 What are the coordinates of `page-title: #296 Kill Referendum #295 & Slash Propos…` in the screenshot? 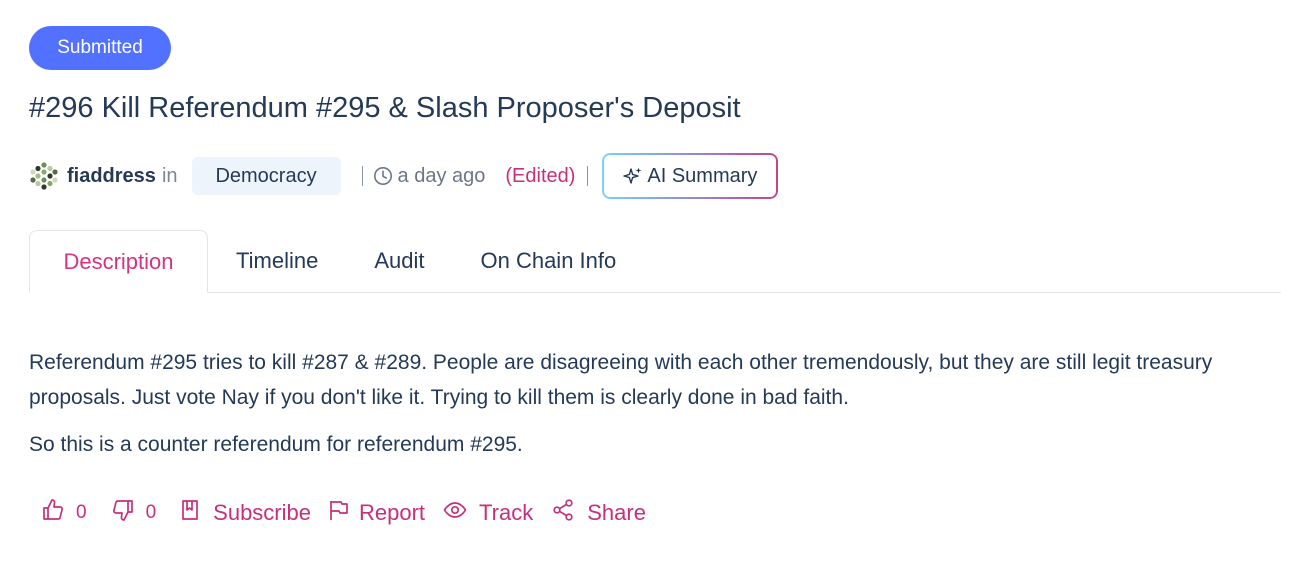 It's located at (385, 108).